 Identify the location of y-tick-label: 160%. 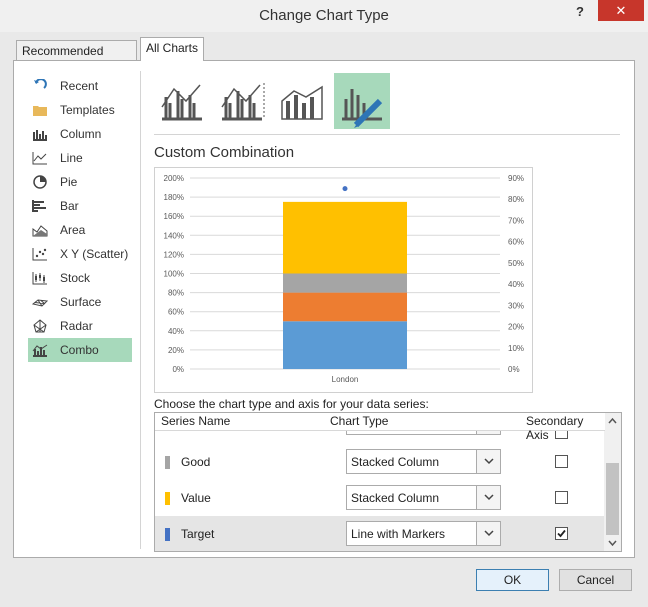
(174, 216).